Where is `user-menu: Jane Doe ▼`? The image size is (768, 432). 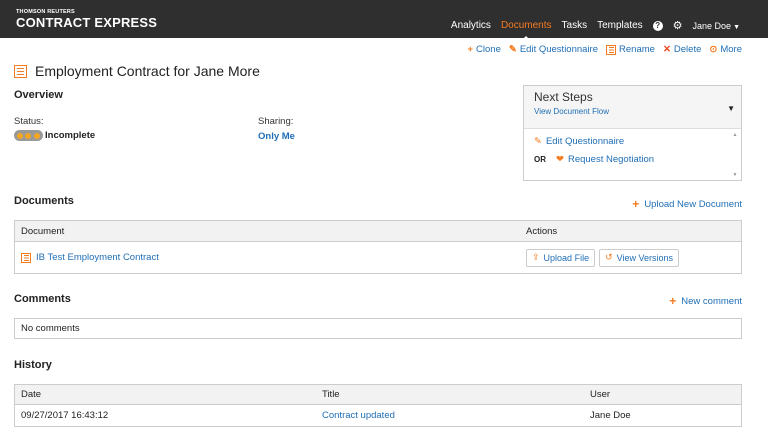 user-menu: Jane Doe ▼ is located at coordinates (716, 26).